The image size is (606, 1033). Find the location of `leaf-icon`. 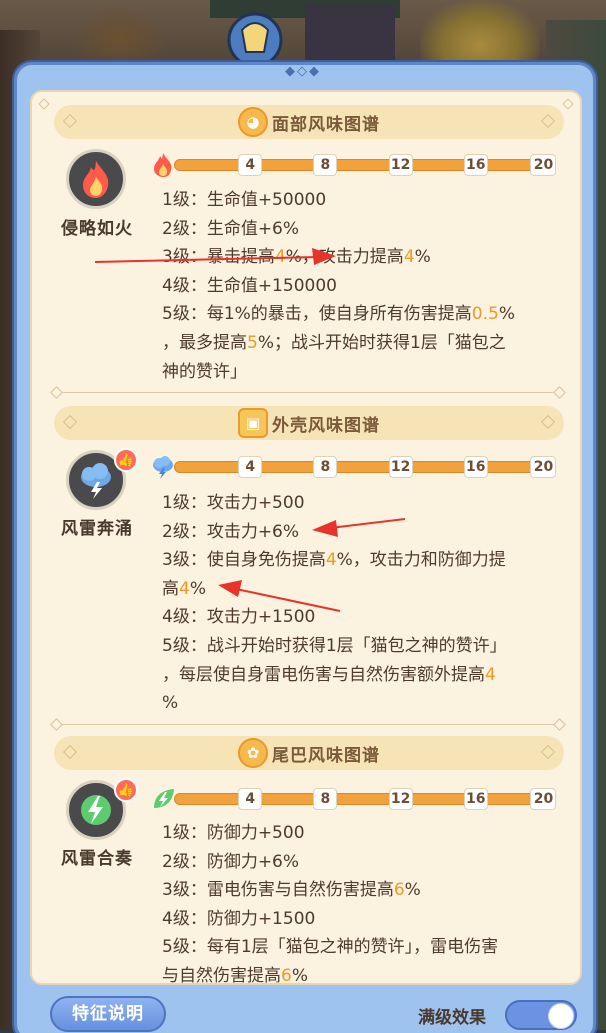

leaf-icon is located at coordinates (164, 798).